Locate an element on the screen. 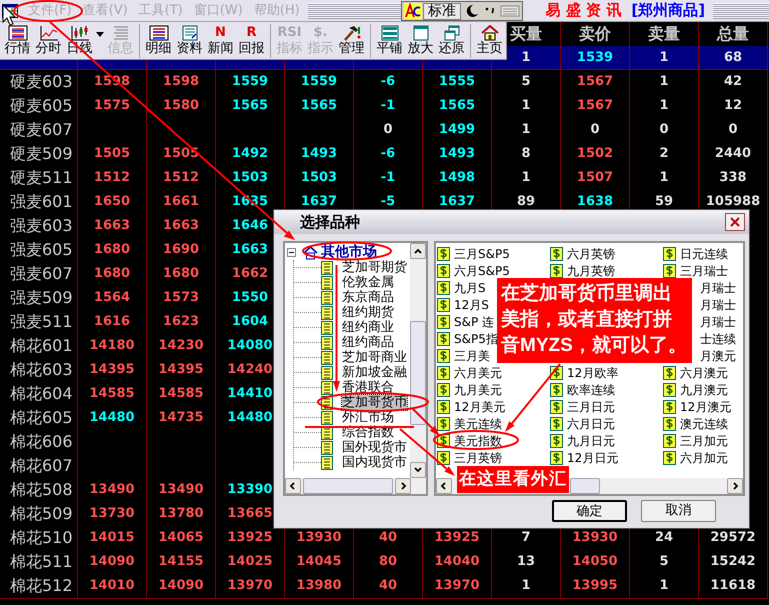 This screenshot has height=605, width=769. cell-value: 14180 is located at coordinates (112, 346).